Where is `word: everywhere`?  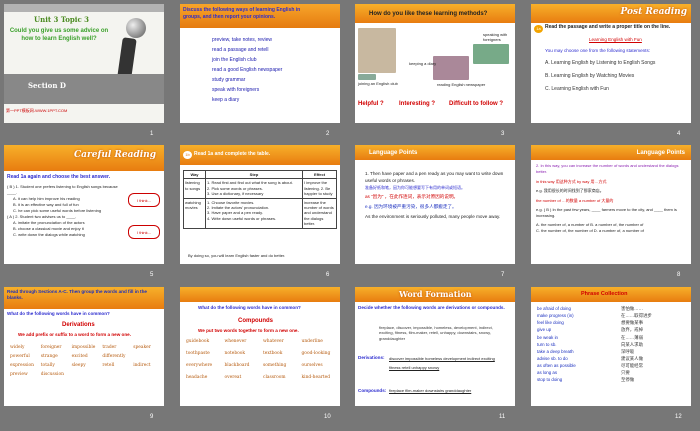
word: everywhere is located at coordinates (199, 365).